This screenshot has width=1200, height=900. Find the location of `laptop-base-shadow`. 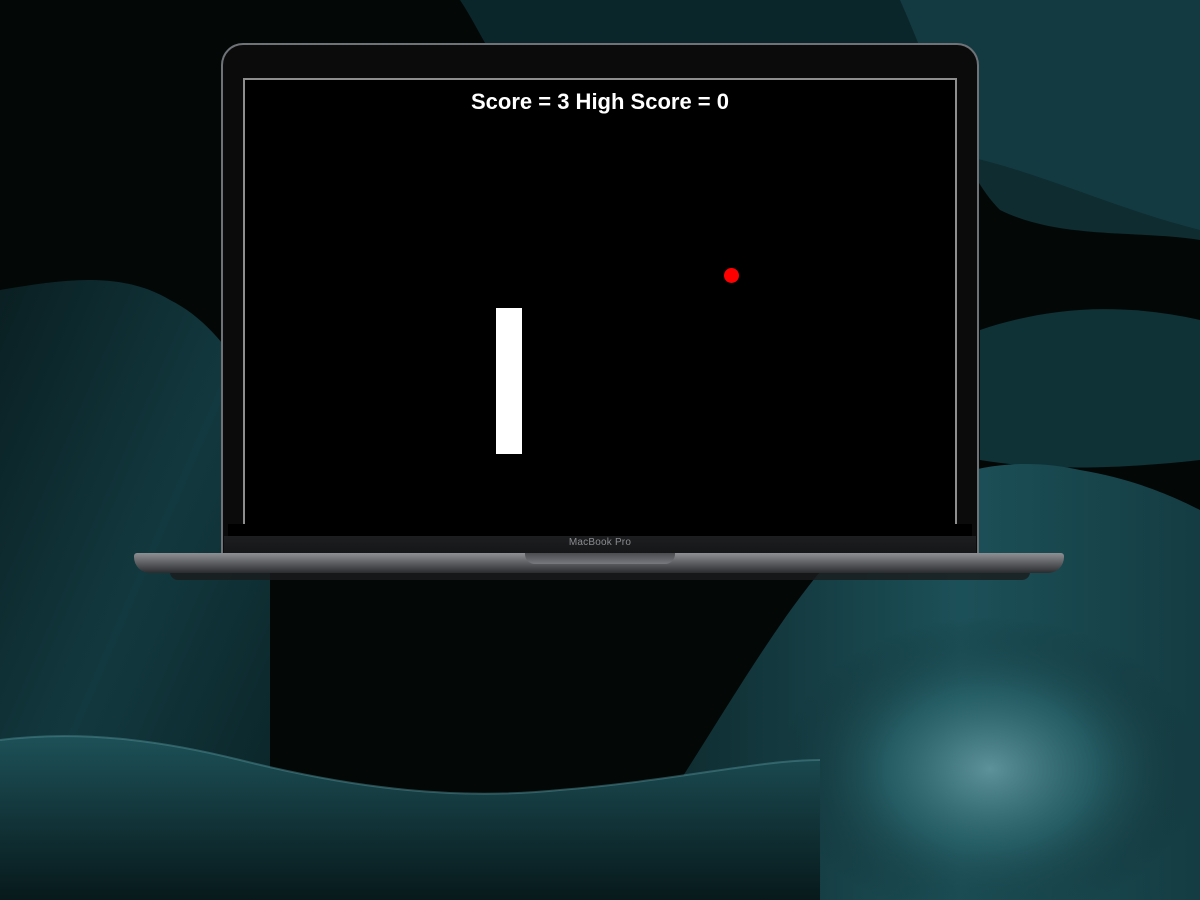

laptop-base-shadow is located at coordinates (600, 576).